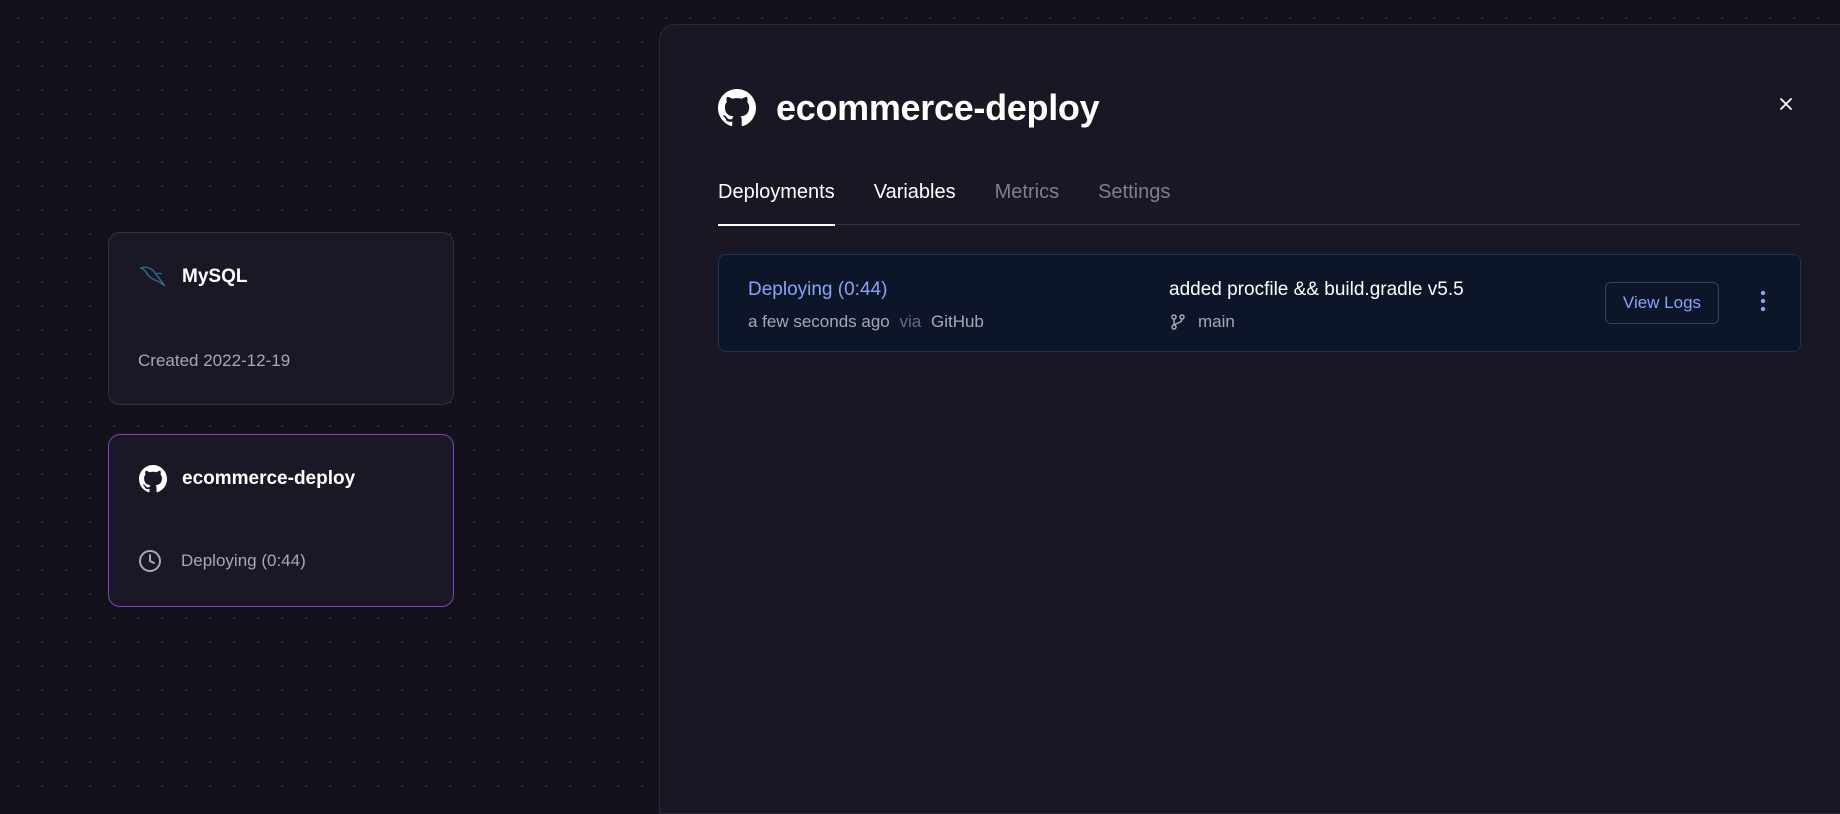 The image size is (1840, 814). What do you see at coordinates (281, 520) in the screenshot?
I see `service-card-ecommerce-deploy: ecommerce-deploy Deploying (0:44)` at bounding box center [281, 520].